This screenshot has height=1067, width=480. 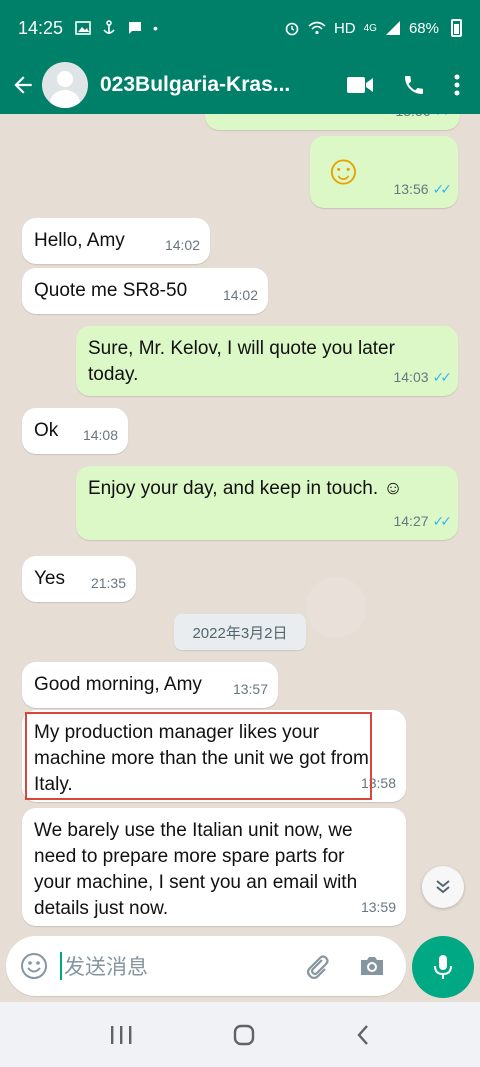 What do you see at coordinates (317, 28) in the screenshot?
I see `wifi-icon` at bounding box center [317, 28].